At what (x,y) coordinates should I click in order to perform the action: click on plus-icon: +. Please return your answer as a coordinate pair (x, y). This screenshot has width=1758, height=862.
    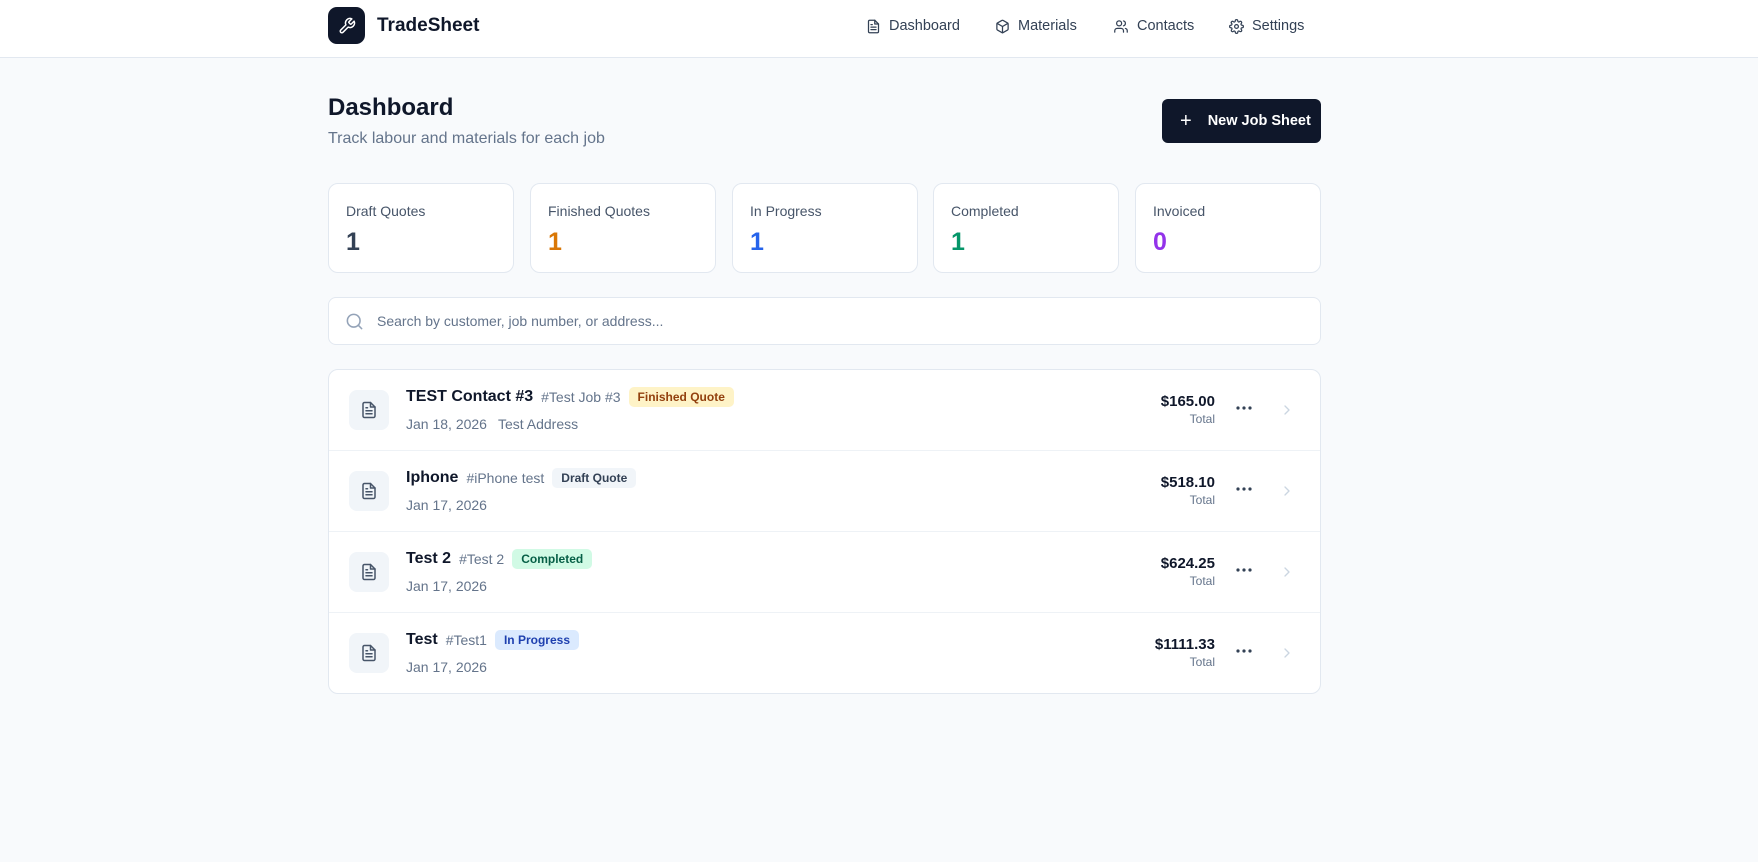
    Looking at the image, I should click on (1186, 121).